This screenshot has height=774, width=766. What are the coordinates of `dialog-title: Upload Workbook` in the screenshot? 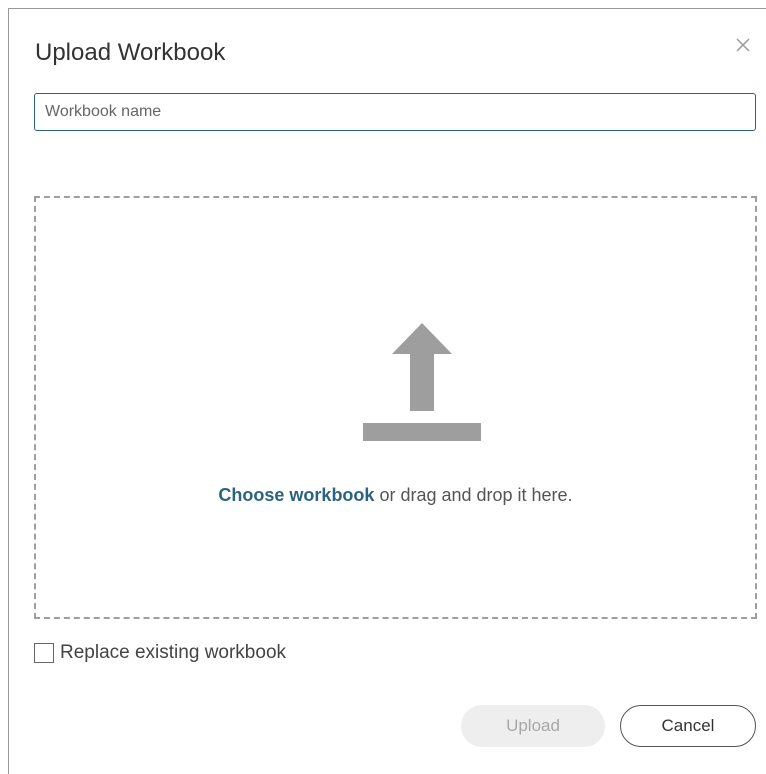 It's located at (130, 52).